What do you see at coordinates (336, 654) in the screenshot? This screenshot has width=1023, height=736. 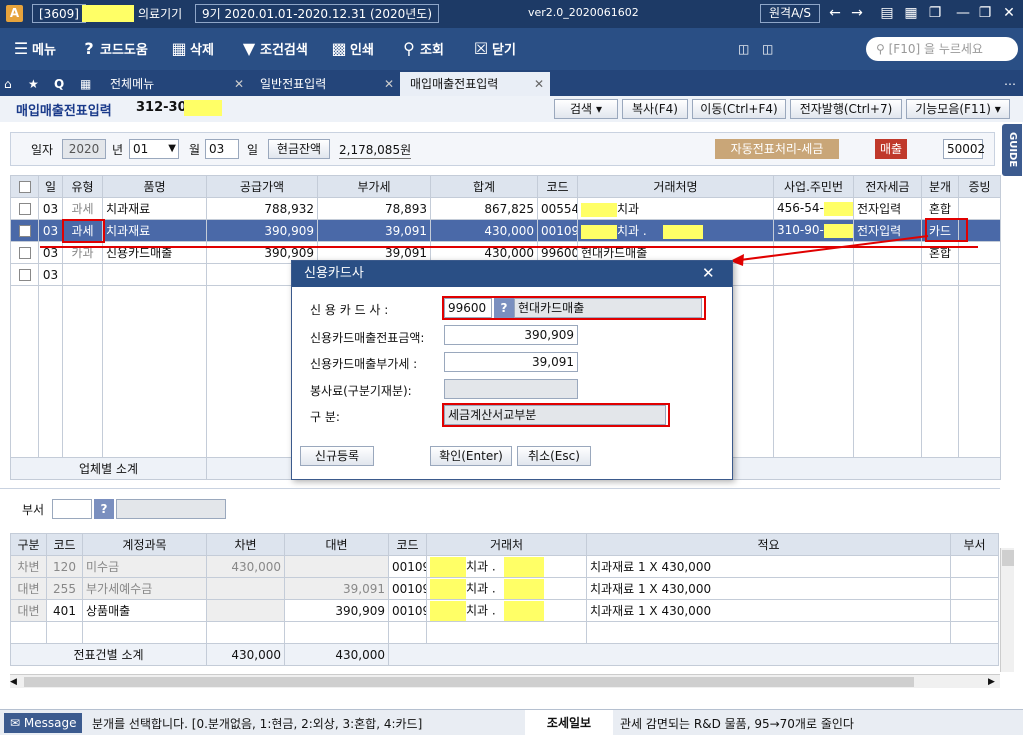 I see `journal-credit-total: 430,000` at bounding box center [336, 654].